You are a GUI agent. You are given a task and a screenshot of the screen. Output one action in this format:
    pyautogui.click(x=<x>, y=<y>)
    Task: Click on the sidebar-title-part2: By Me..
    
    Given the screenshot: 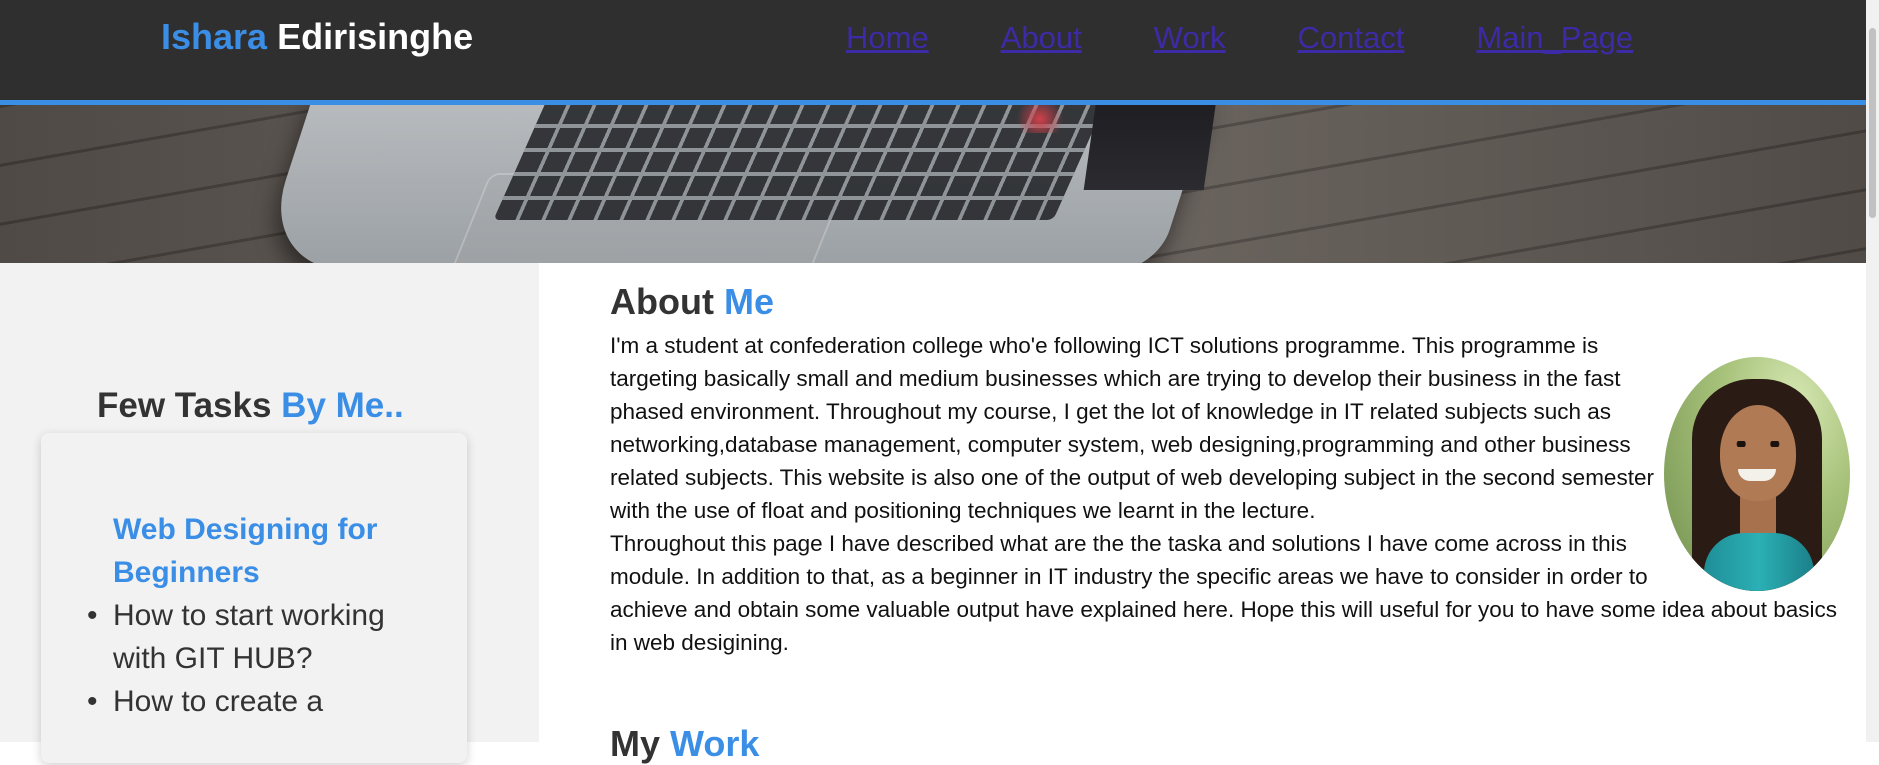 What is the action you would take?
    pyautogui.click(x=342, y=405)
    